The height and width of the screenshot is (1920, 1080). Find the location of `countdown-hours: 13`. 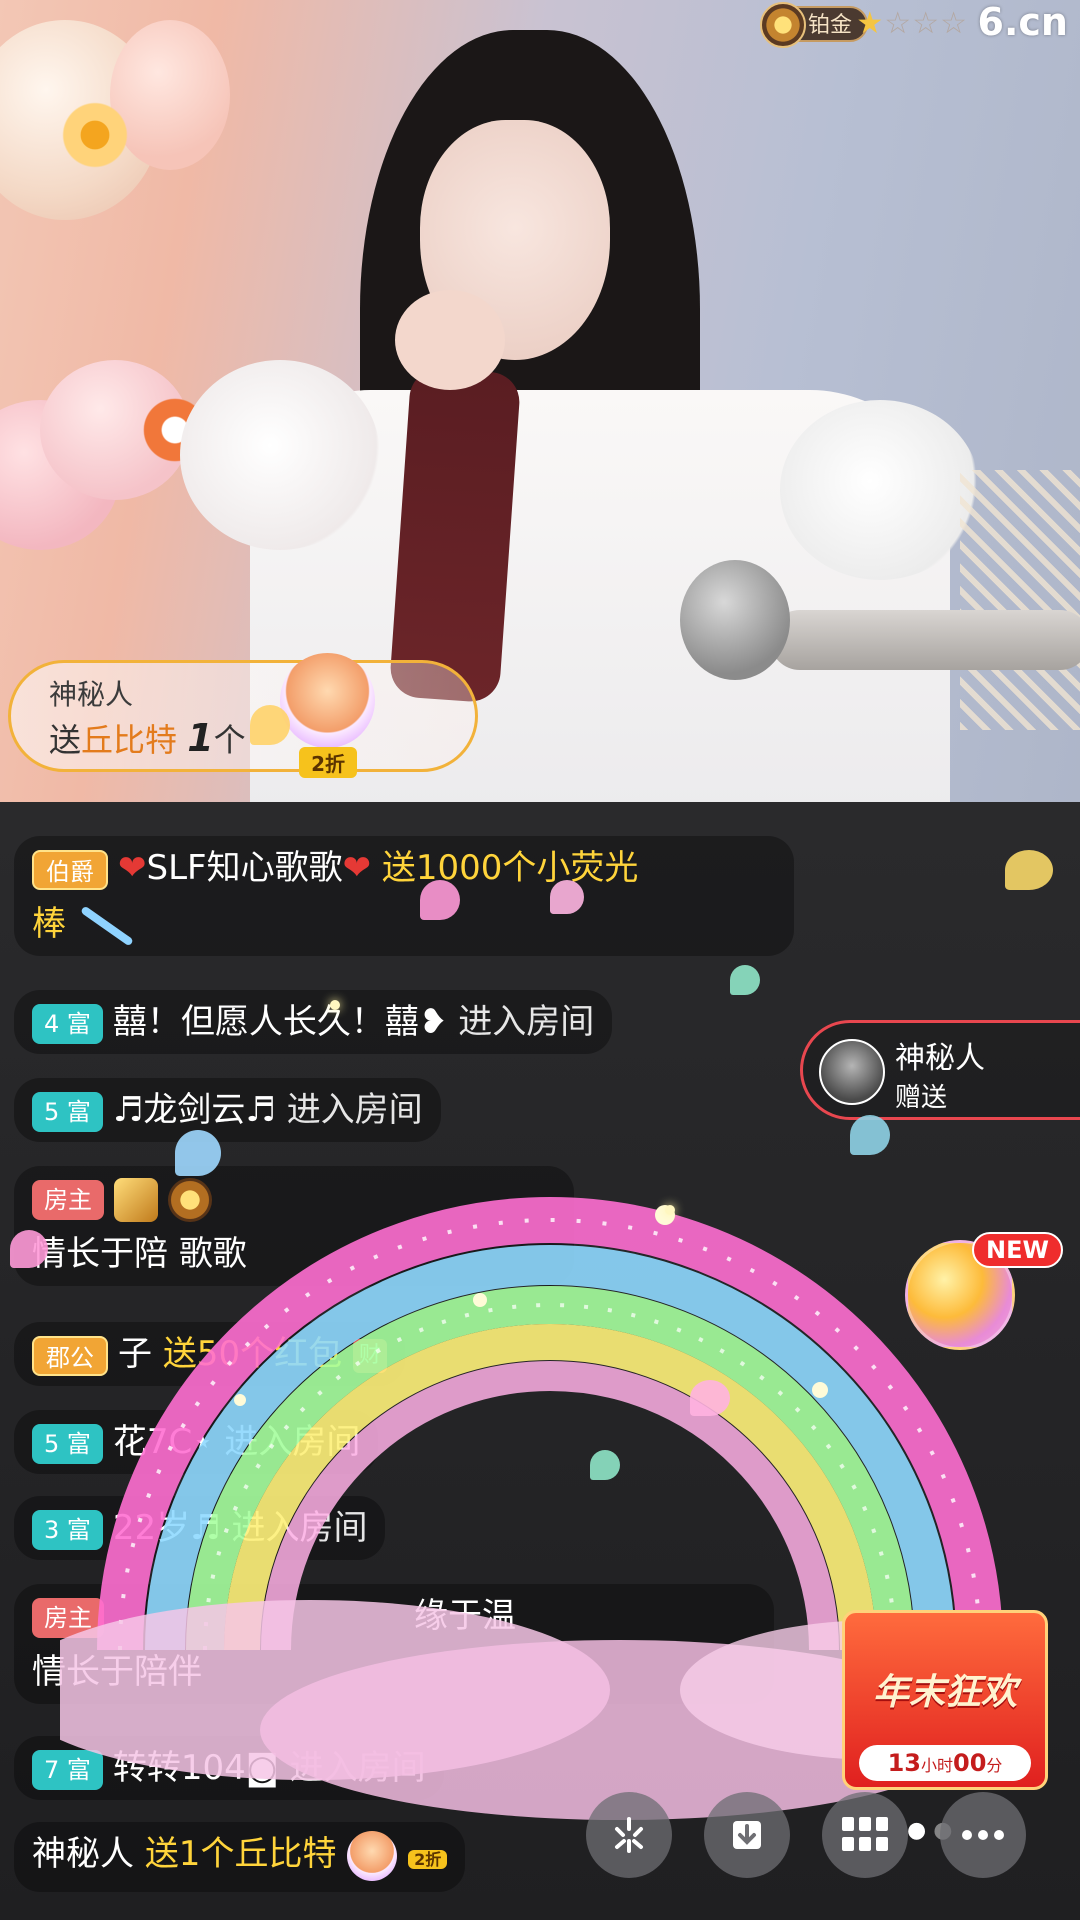

countdown-hours: 13 is located at coordinates (904, 1763).